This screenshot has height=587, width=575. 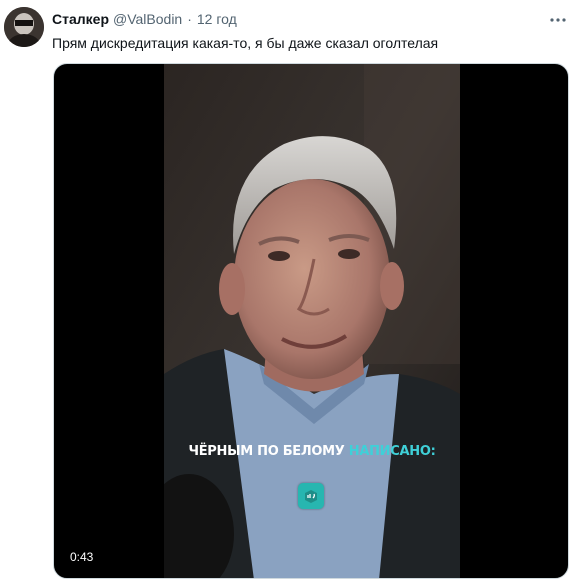 I want to click on author-name: Сталкер, so click(x=80, y=19).